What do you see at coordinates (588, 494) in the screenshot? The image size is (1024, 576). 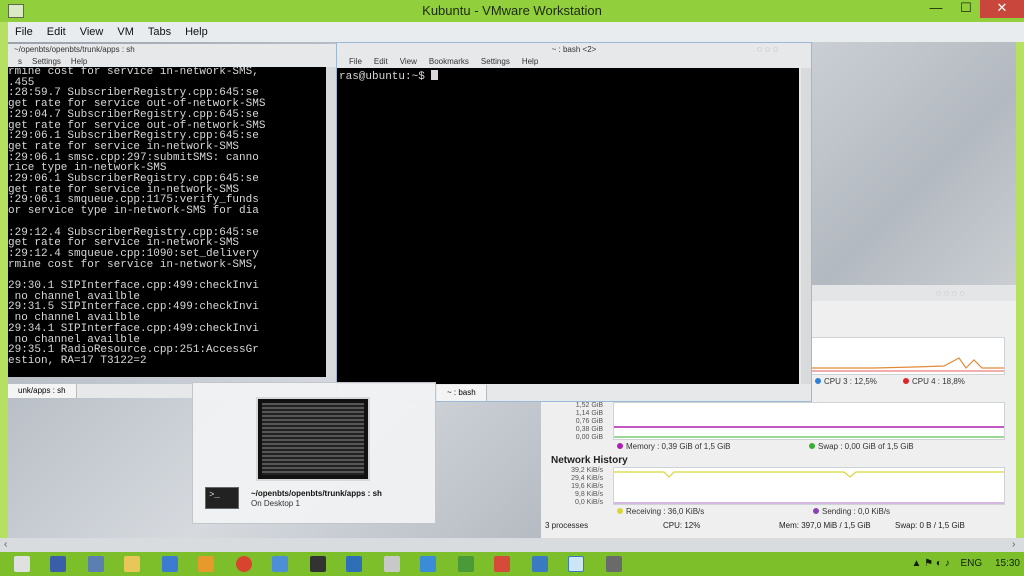 I see `net-tick-4: 9,8 KiB/s` at bounding box center [588, 494].